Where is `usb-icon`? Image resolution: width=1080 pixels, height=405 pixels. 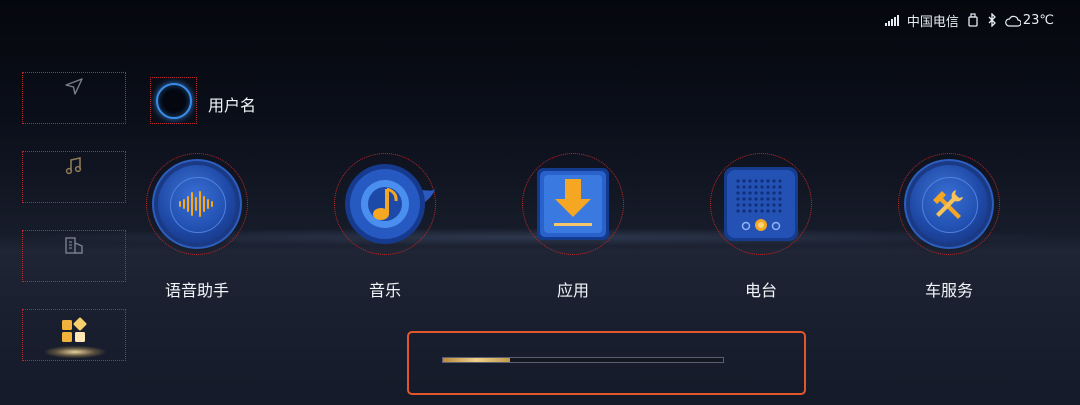
usb-icon is located at coordinates (973, 20).